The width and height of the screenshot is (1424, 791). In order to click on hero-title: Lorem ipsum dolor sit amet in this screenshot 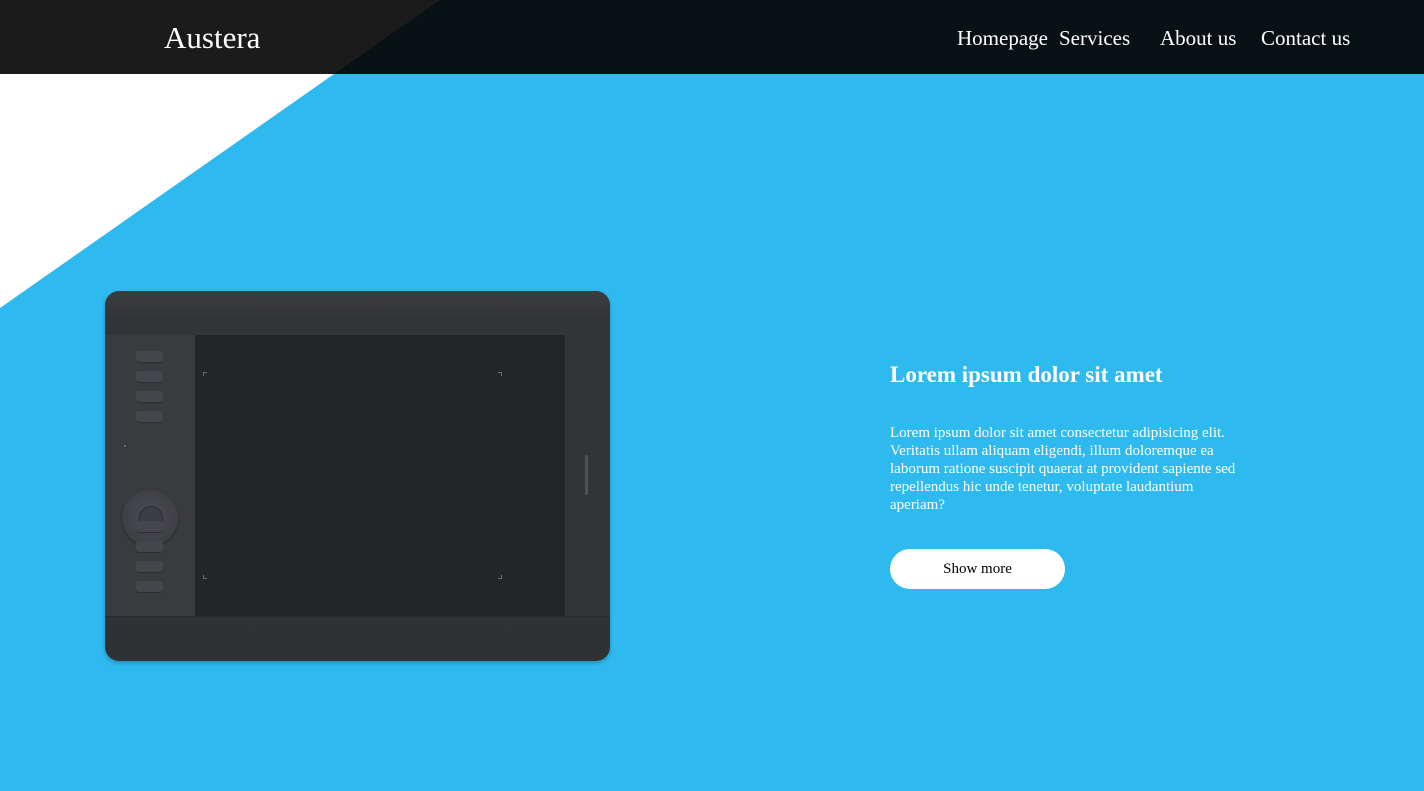, I will do `click(1026, 374)`.